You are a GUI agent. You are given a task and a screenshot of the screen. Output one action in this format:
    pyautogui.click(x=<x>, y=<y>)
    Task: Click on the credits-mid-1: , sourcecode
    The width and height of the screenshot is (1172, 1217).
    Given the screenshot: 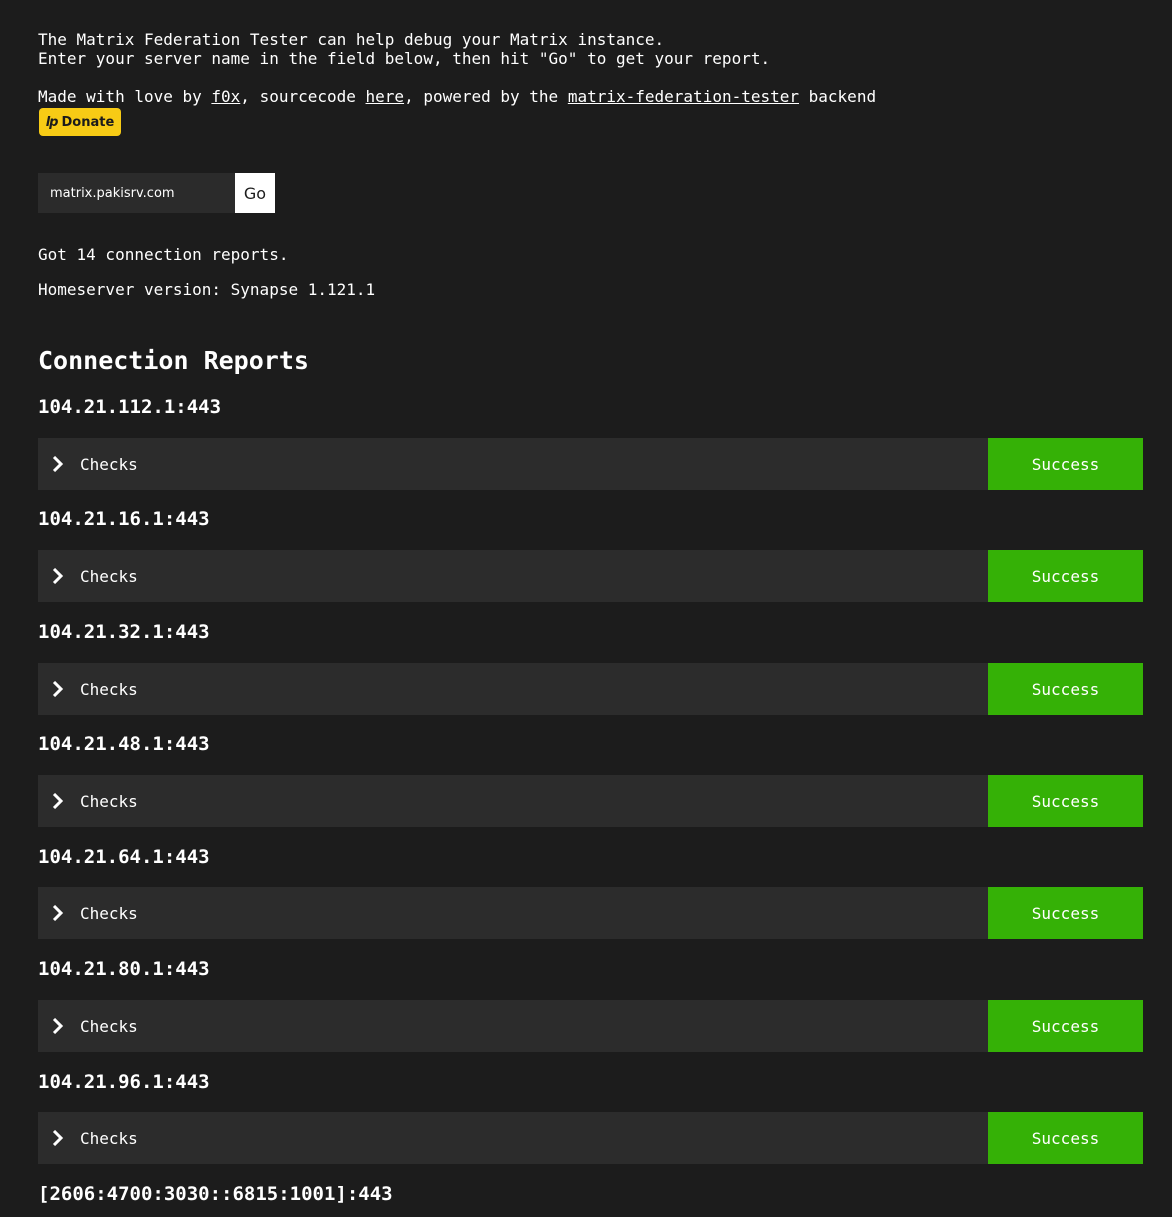 What is the action you would take?
    pyautogui.click(x=303, y=96)
    